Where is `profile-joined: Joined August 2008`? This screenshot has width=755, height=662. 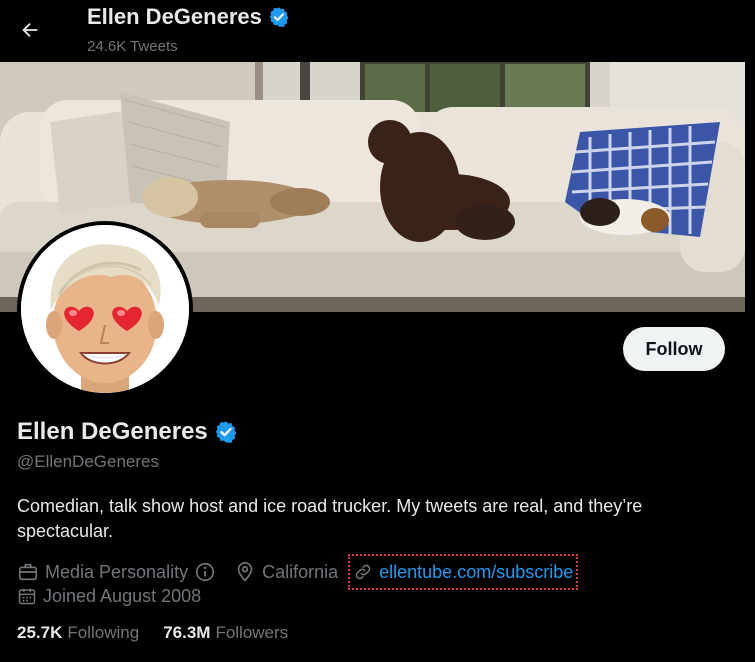 profile-joined: Joined August 2008 is located at coordinates (109, 596).